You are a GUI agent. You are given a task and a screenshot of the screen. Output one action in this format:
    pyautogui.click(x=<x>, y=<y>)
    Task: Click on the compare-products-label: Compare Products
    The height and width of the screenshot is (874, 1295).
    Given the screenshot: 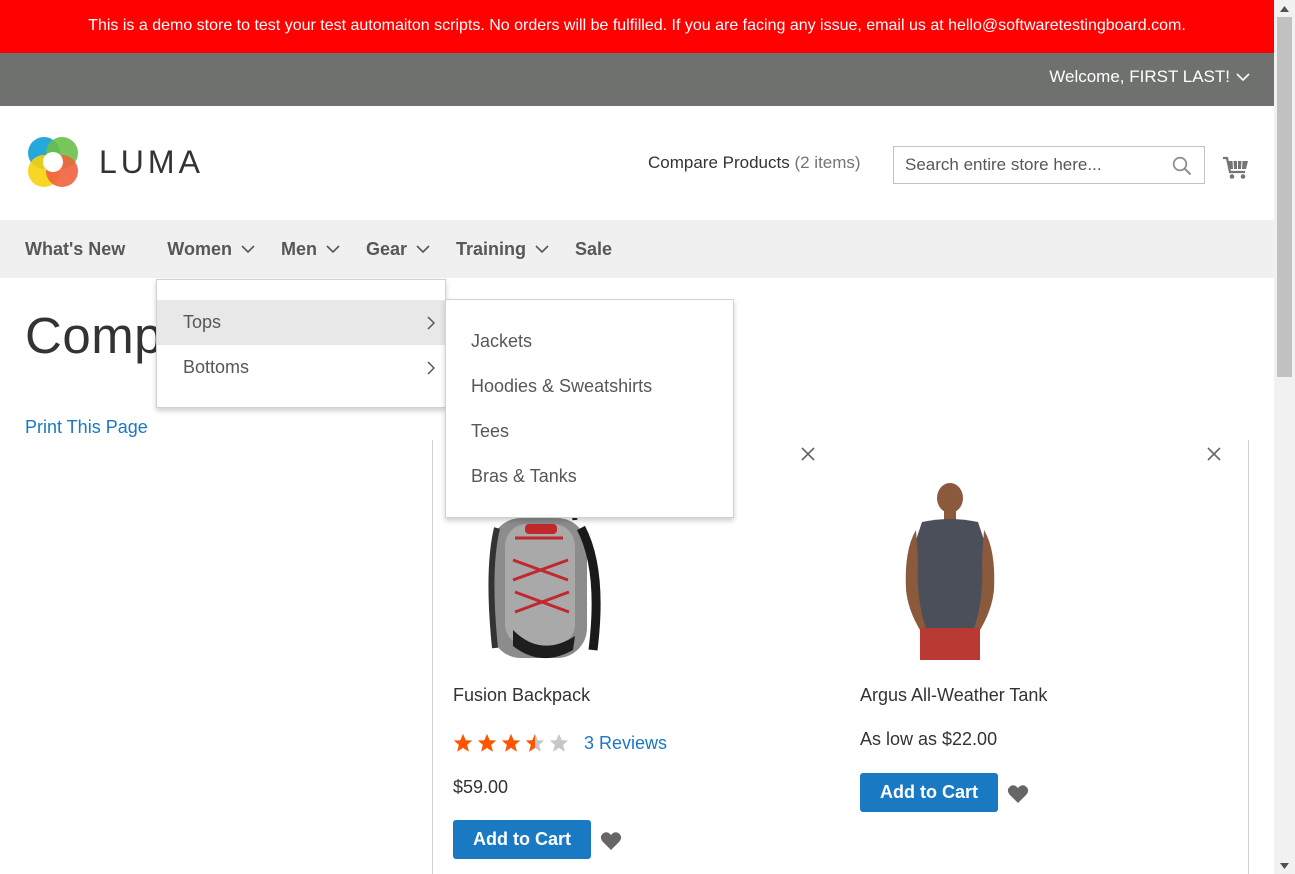 What is the action you would take?
    pyautogui.click(x=719, y=162)
    